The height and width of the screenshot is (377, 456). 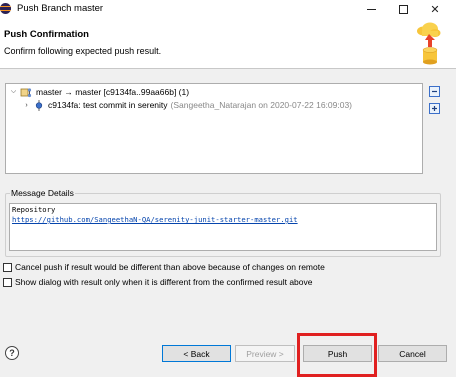 I want to click on help-icon: ?, so click(x=12, y=353).